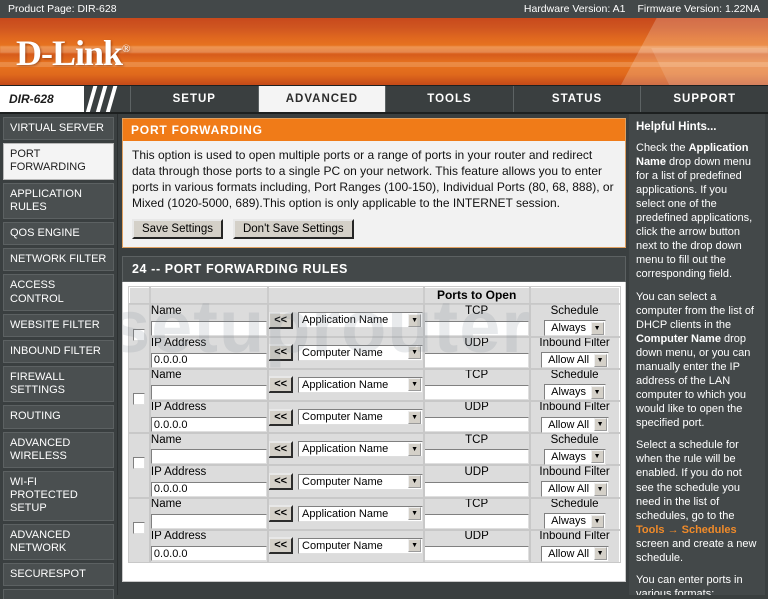 The width and height of the screenshot is (768, 599). What do you see at coordinates (574, 489) in the screenshot?
I see `rule-3-inbound-filter-select: Allow All ▼` at bounding box center [574, 489].